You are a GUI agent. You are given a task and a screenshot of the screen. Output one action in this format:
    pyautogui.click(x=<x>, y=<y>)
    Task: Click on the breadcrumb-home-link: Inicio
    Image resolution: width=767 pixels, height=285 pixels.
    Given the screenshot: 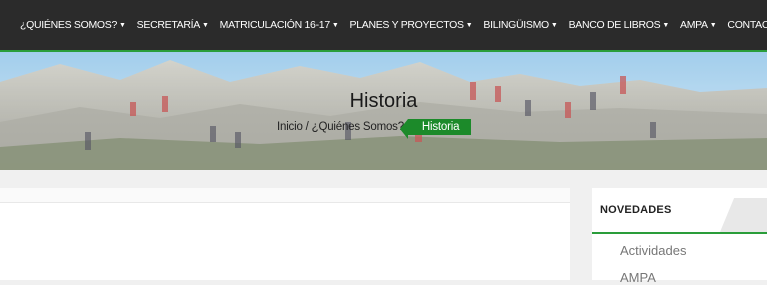 What is the action you would take?
    pyautogui.click(x=290, y=127)
    